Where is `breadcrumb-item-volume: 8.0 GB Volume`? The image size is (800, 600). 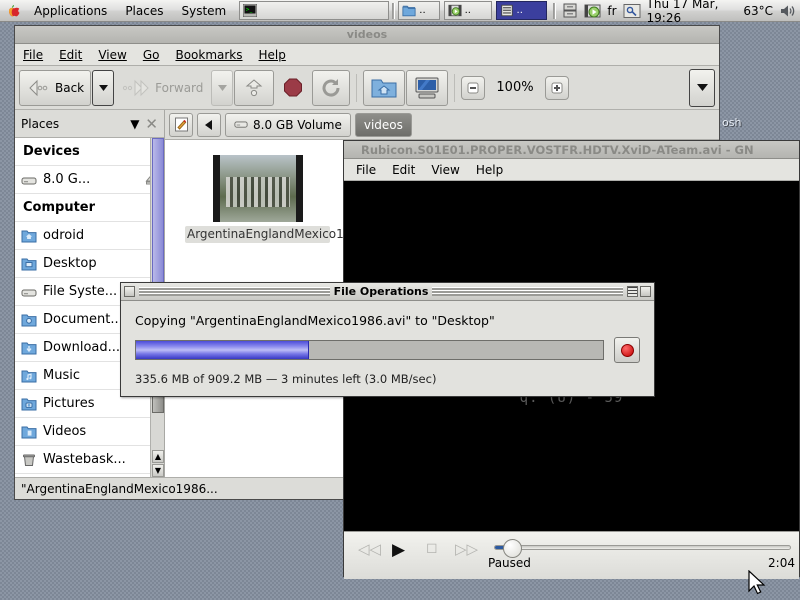
breadcrumb-item-volume: 8.0 GB Volume is located at coordinates (288, 124).